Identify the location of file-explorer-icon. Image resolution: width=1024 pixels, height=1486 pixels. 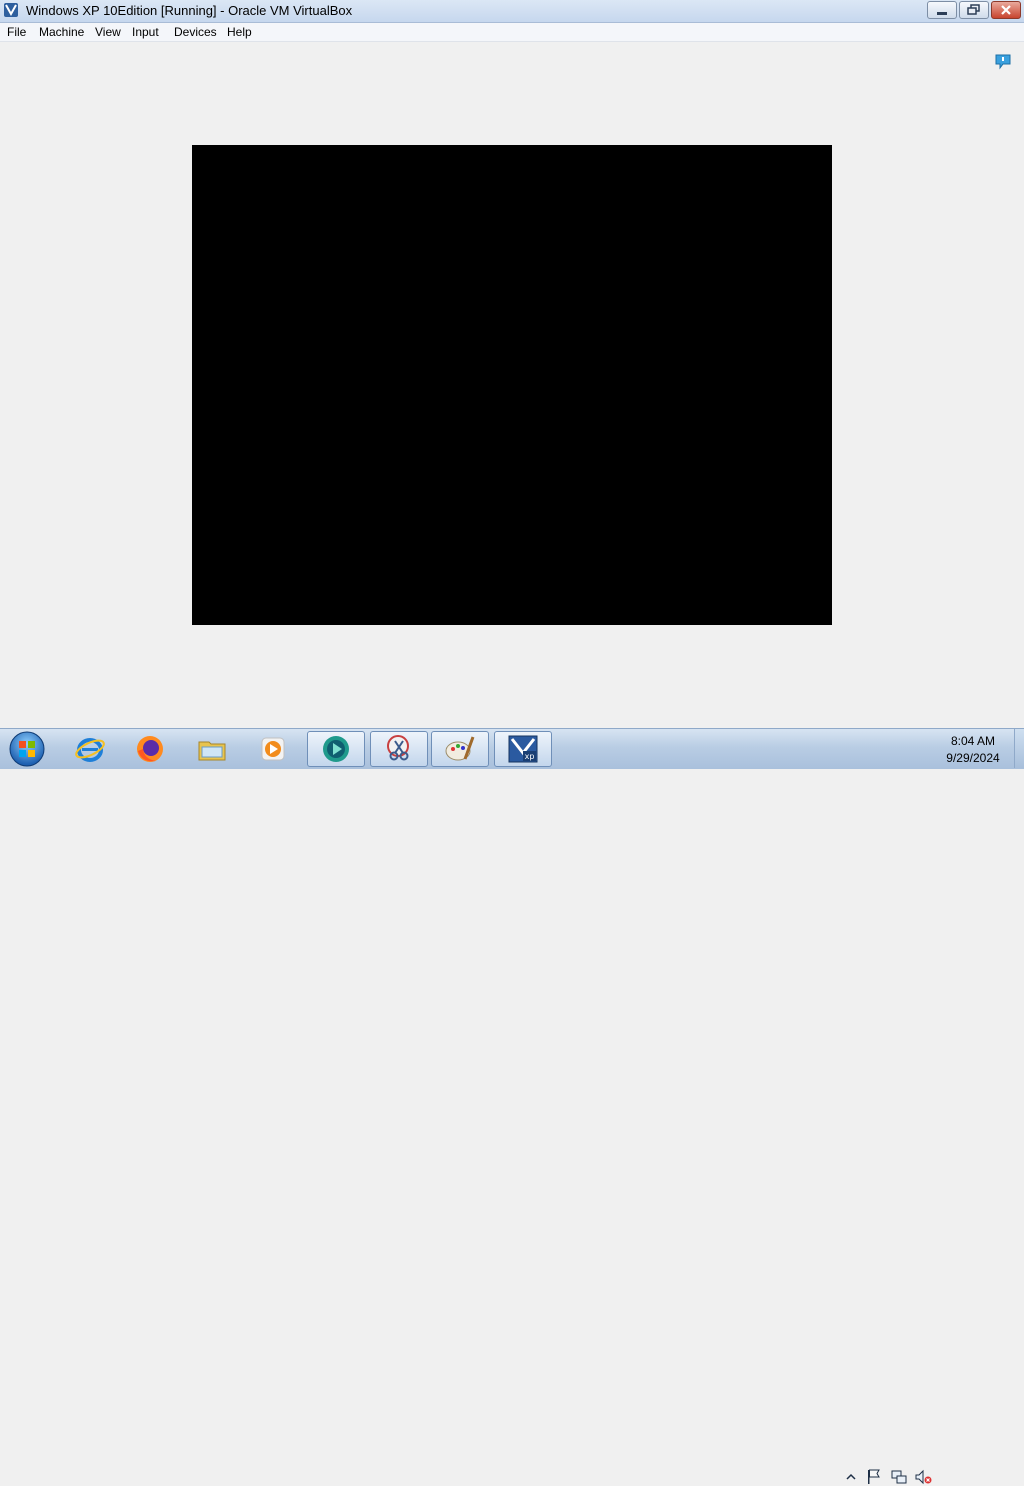
(212, 751).